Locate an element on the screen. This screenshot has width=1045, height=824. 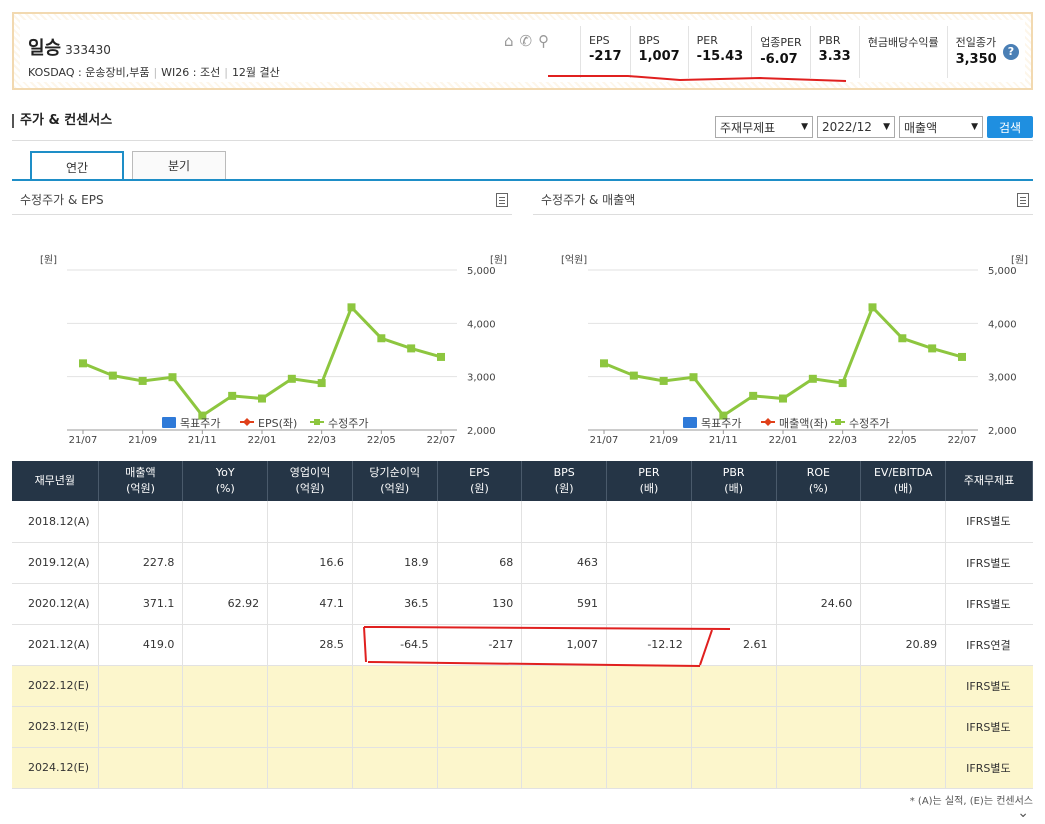
table-cell: 371.1 is located at coordinates (141, 604).